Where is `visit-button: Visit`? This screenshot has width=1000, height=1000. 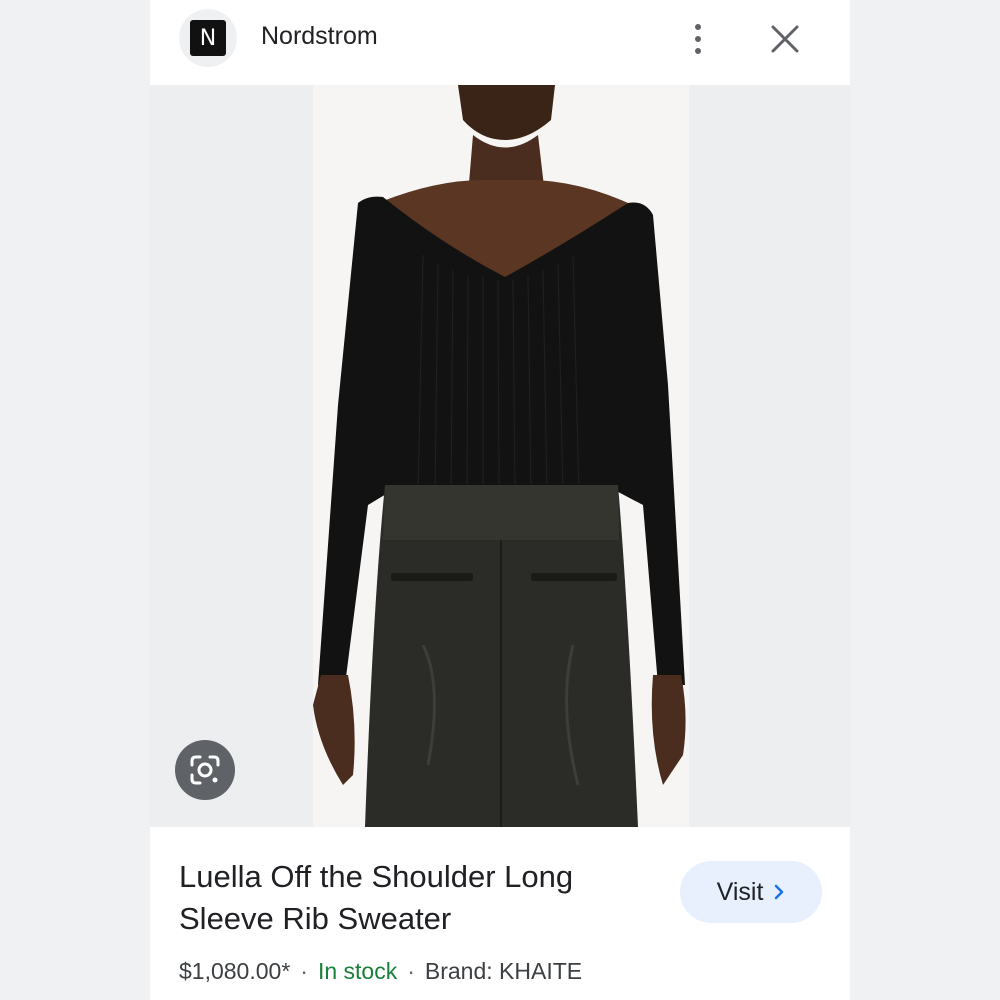
visit-button: Visit is located at coordinates (751, 892).